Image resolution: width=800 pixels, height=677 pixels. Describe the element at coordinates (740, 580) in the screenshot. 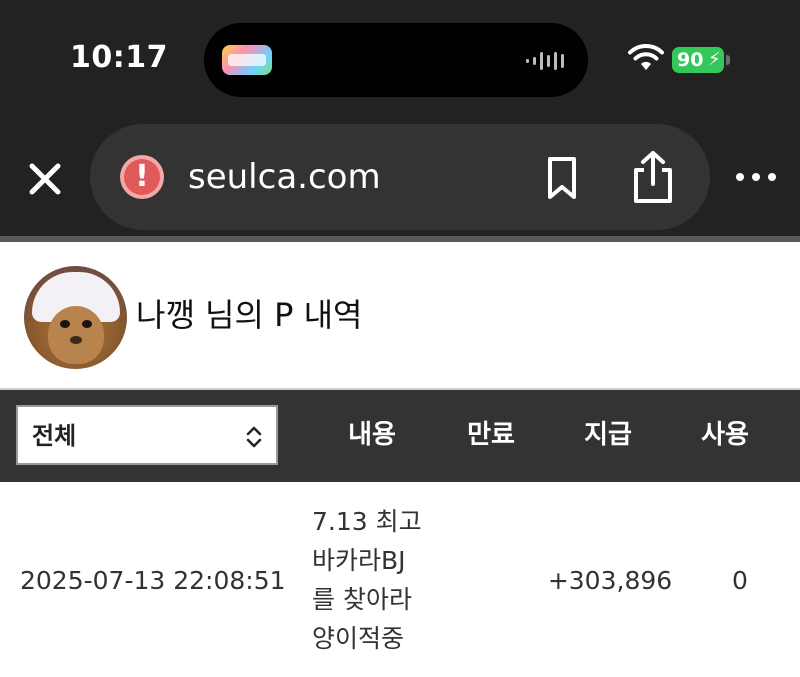

I see `cell-use: 0` at that location.